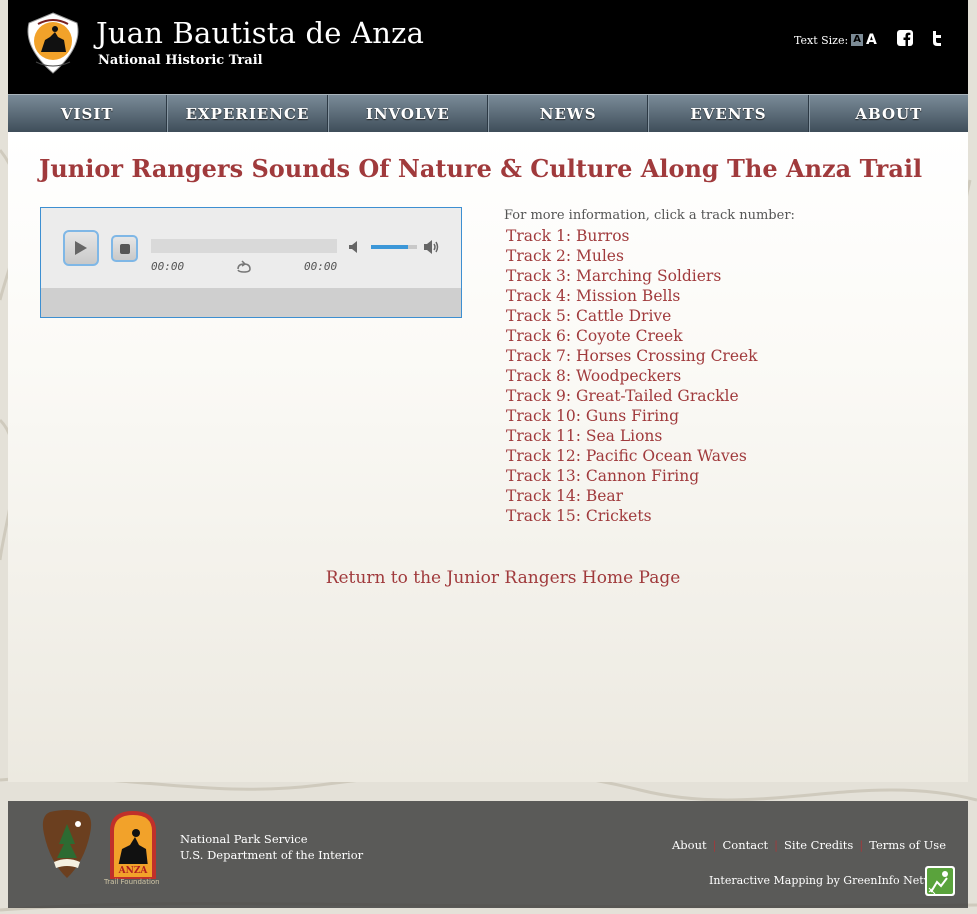 The height and width of the screenshot is (914, 977). Describe the element at coordinates (830, 880) in the screenshot. I see `greeninfo-credit: Interactive Mapping by GreenInfo Network` at that location.